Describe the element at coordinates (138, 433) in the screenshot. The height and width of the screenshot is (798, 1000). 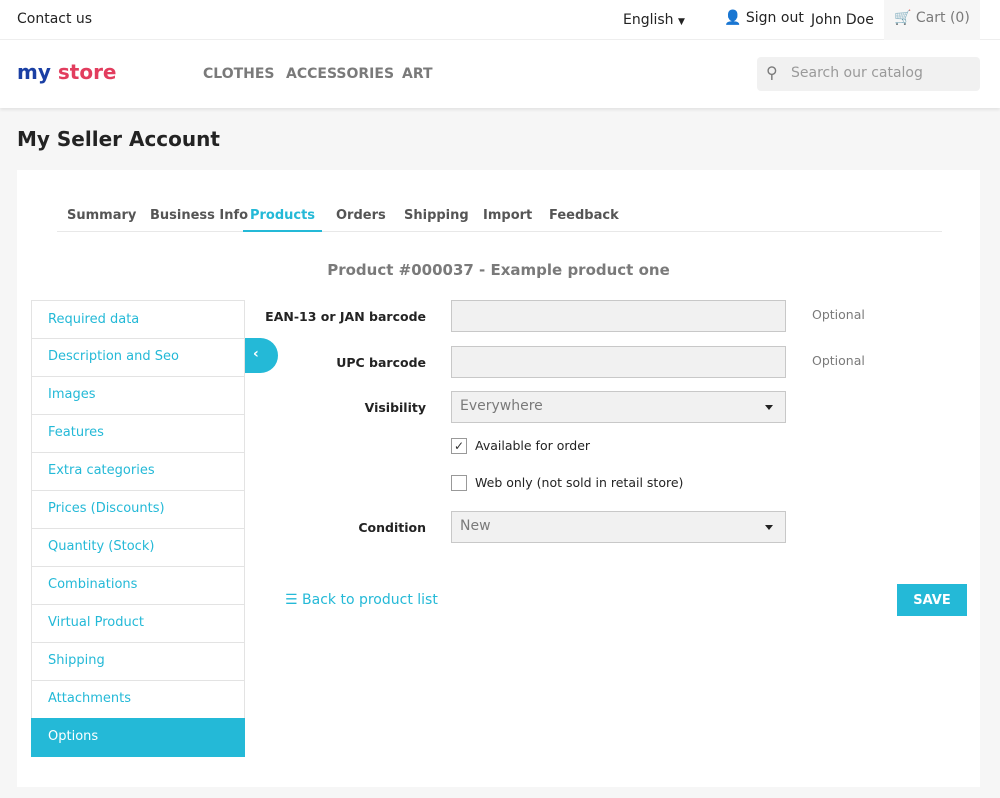
I see `sidebar-item-features: Features` at that location.